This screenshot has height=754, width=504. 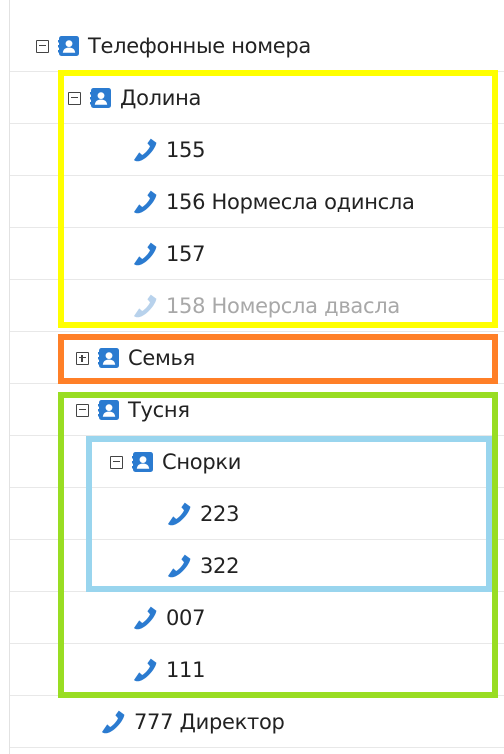 I want to click on group-label-dolina: Долина, so click(x=161, y=98).